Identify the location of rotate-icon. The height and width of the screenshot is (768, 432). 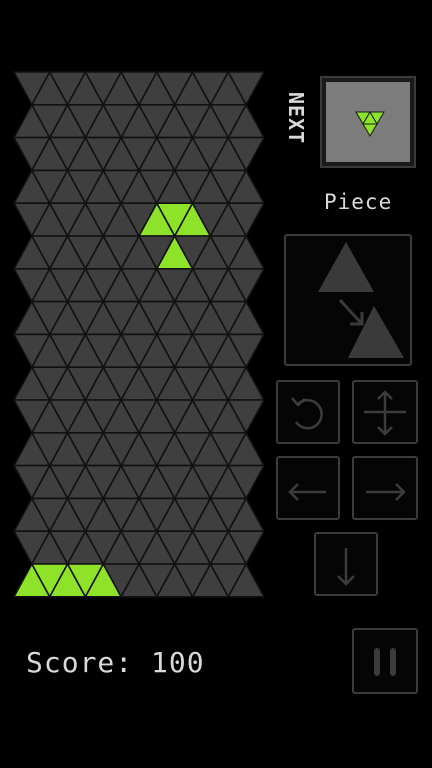
(307, 413).